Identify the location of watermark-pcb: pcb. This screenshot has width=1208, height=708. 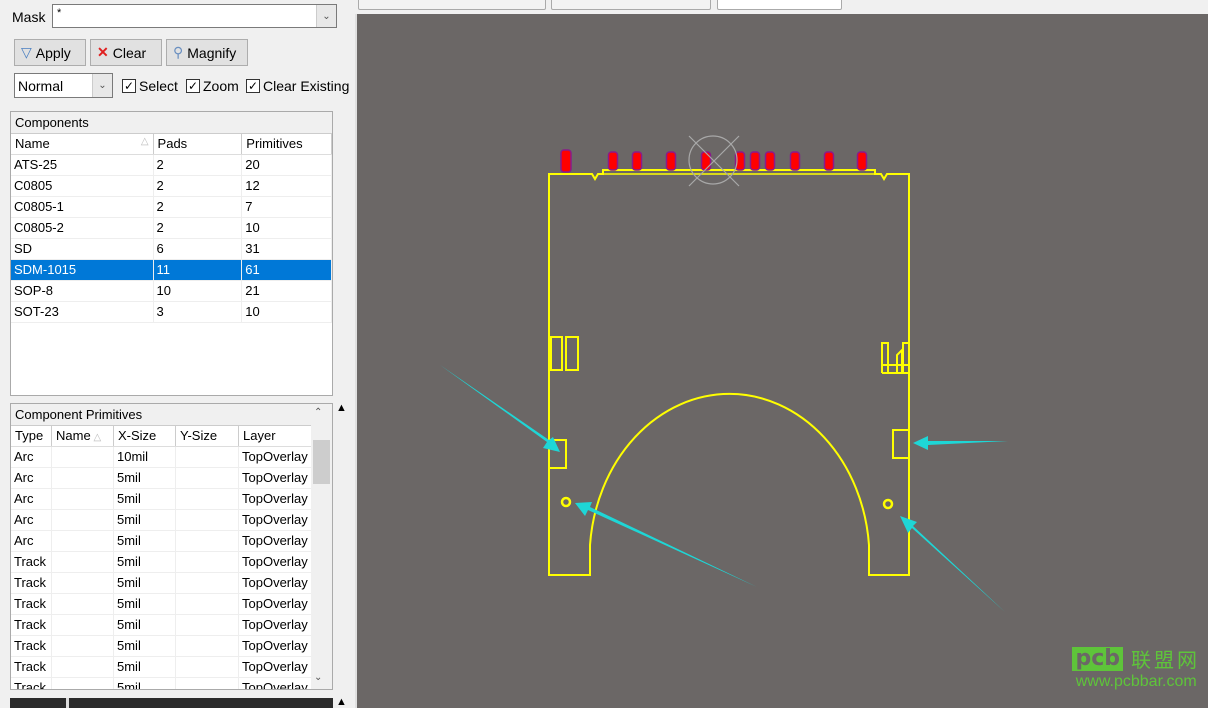
(1097, 658).